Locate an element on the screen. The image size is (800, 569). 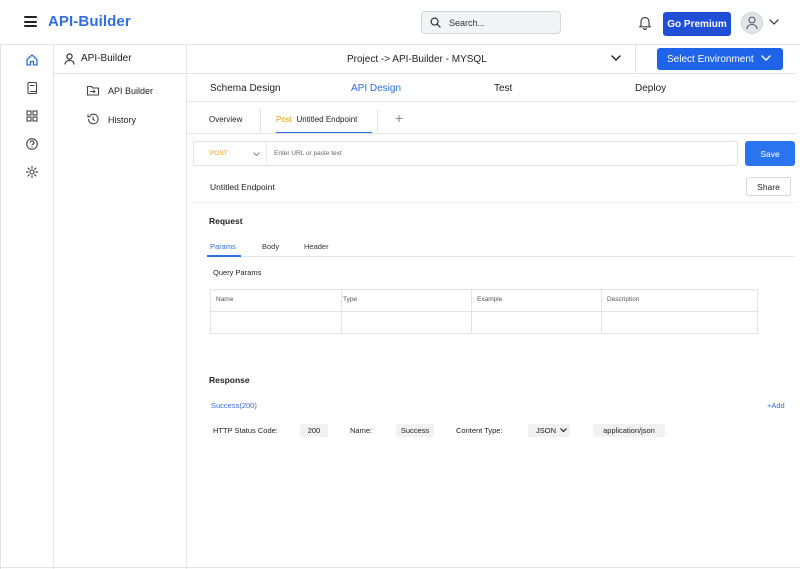
query-params-label: Query Params is located at coordinates (237, 272).